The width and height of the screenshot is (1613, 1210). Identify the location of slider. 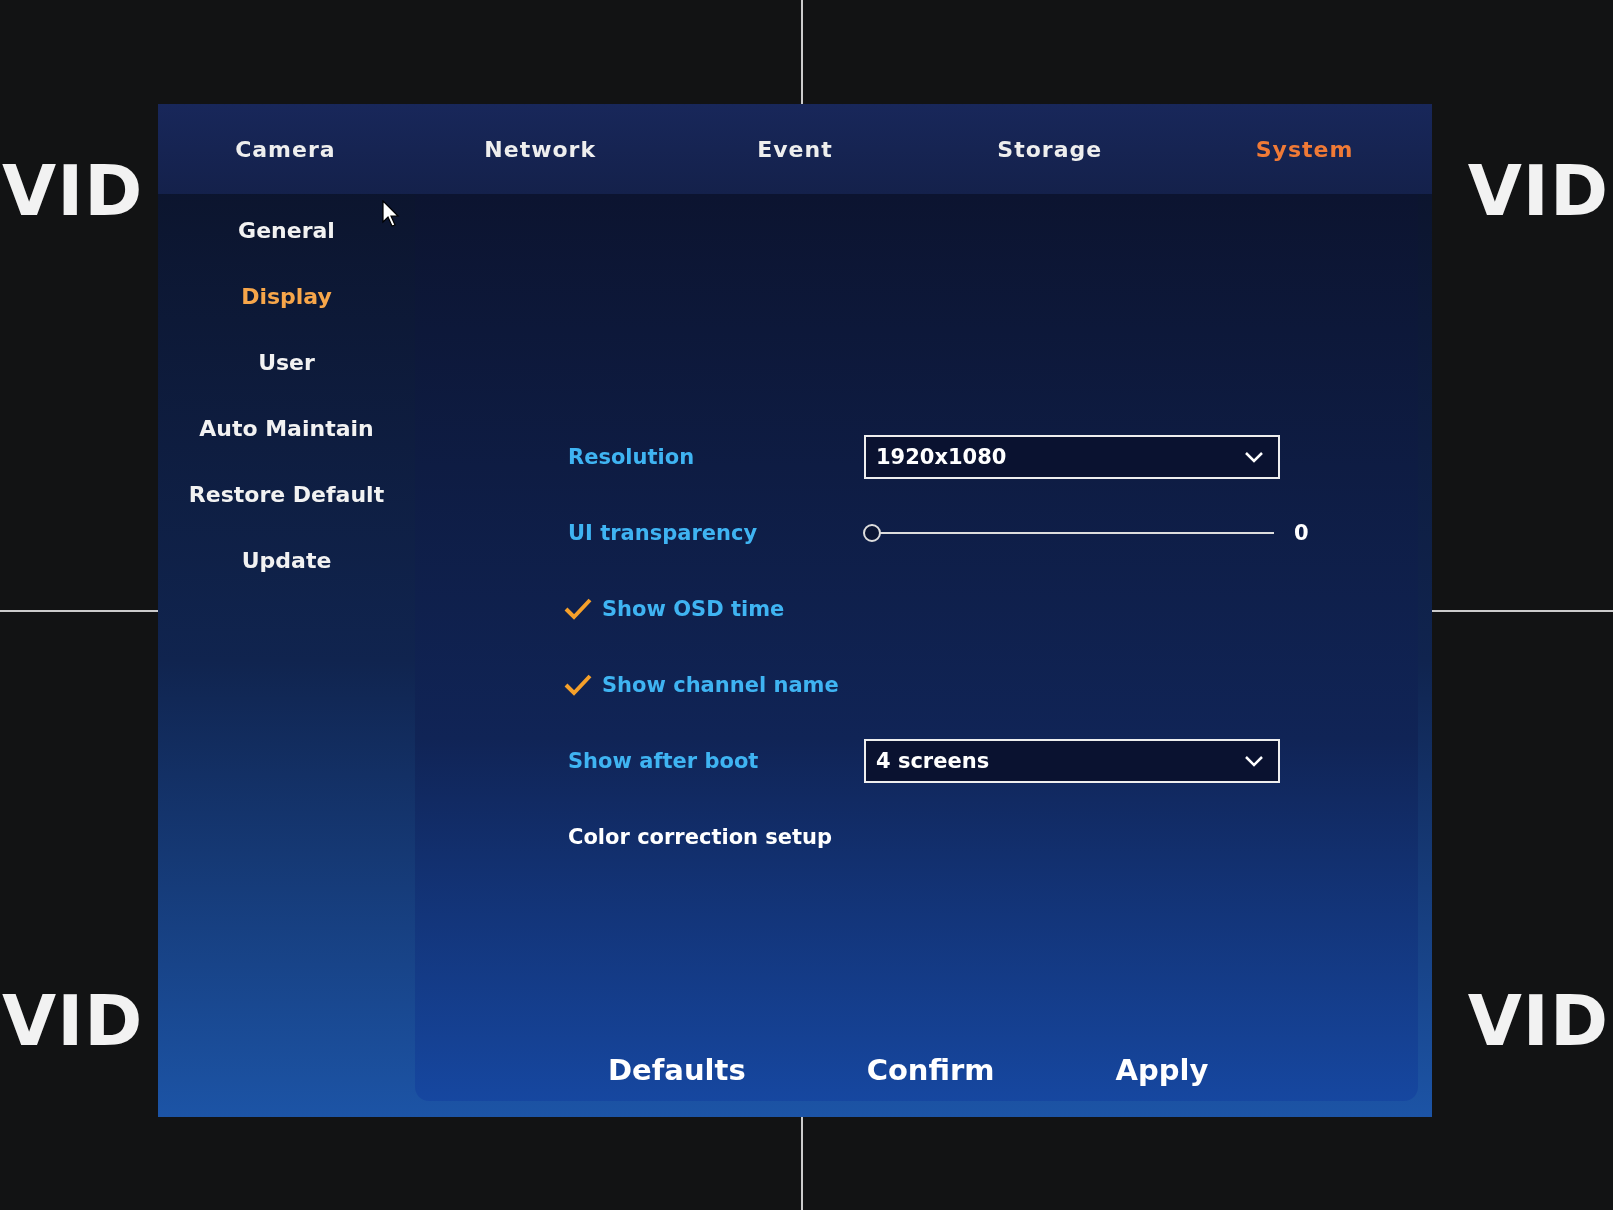
(1069, 533).